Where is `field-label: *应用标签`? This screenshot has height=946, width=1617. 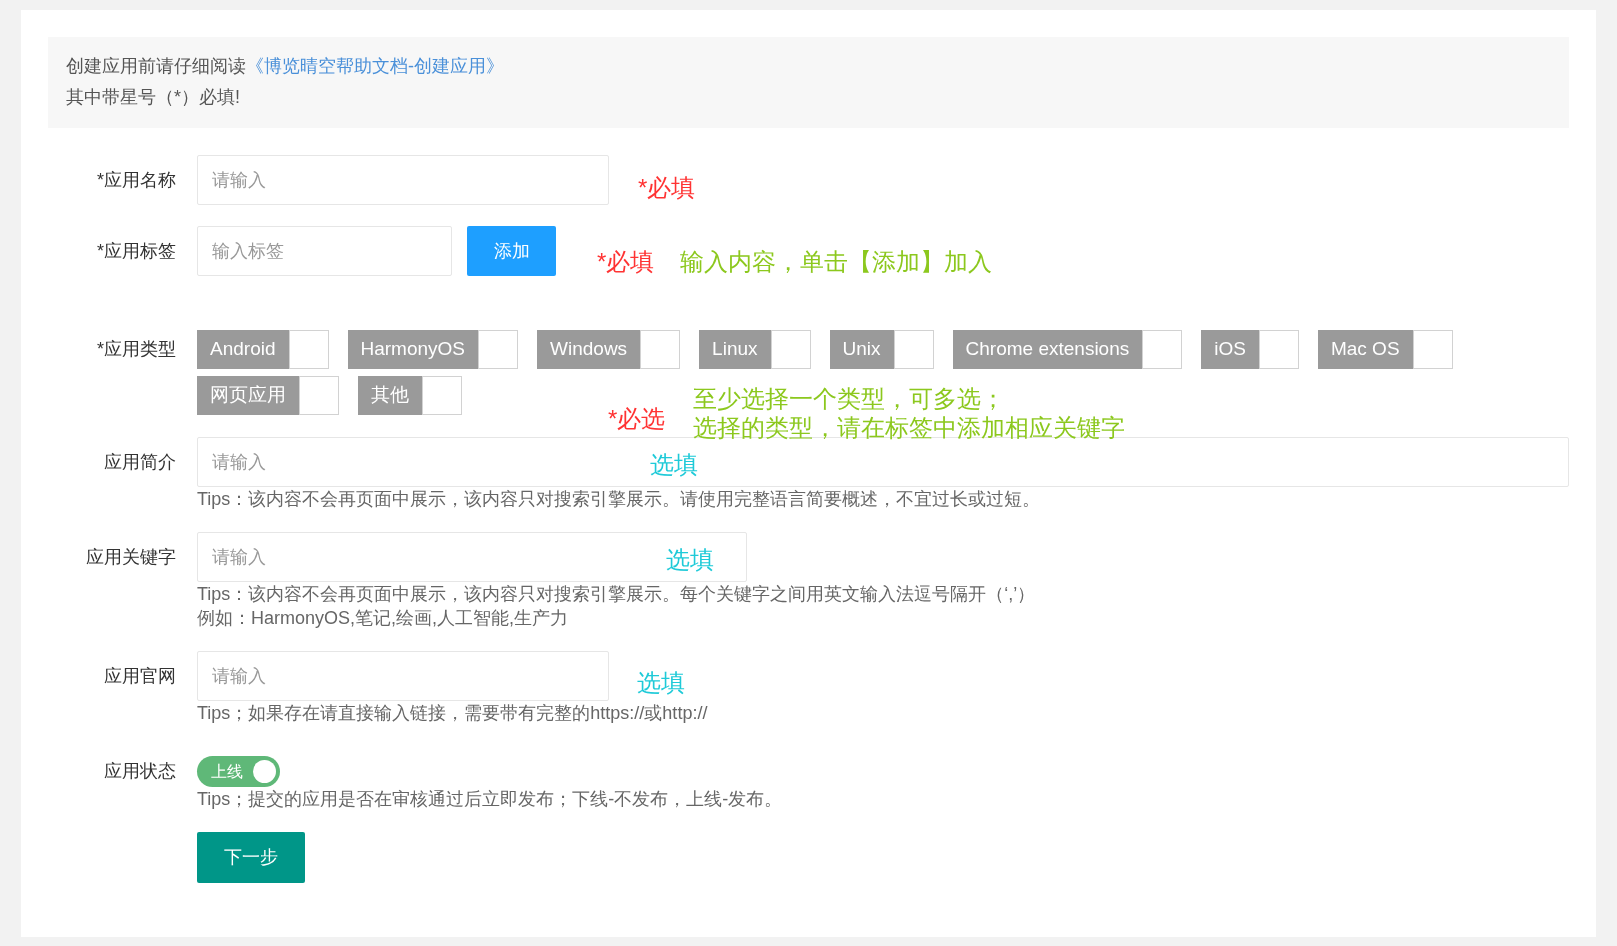
field-label: *应用标签 is located at coordinates (136, 251).